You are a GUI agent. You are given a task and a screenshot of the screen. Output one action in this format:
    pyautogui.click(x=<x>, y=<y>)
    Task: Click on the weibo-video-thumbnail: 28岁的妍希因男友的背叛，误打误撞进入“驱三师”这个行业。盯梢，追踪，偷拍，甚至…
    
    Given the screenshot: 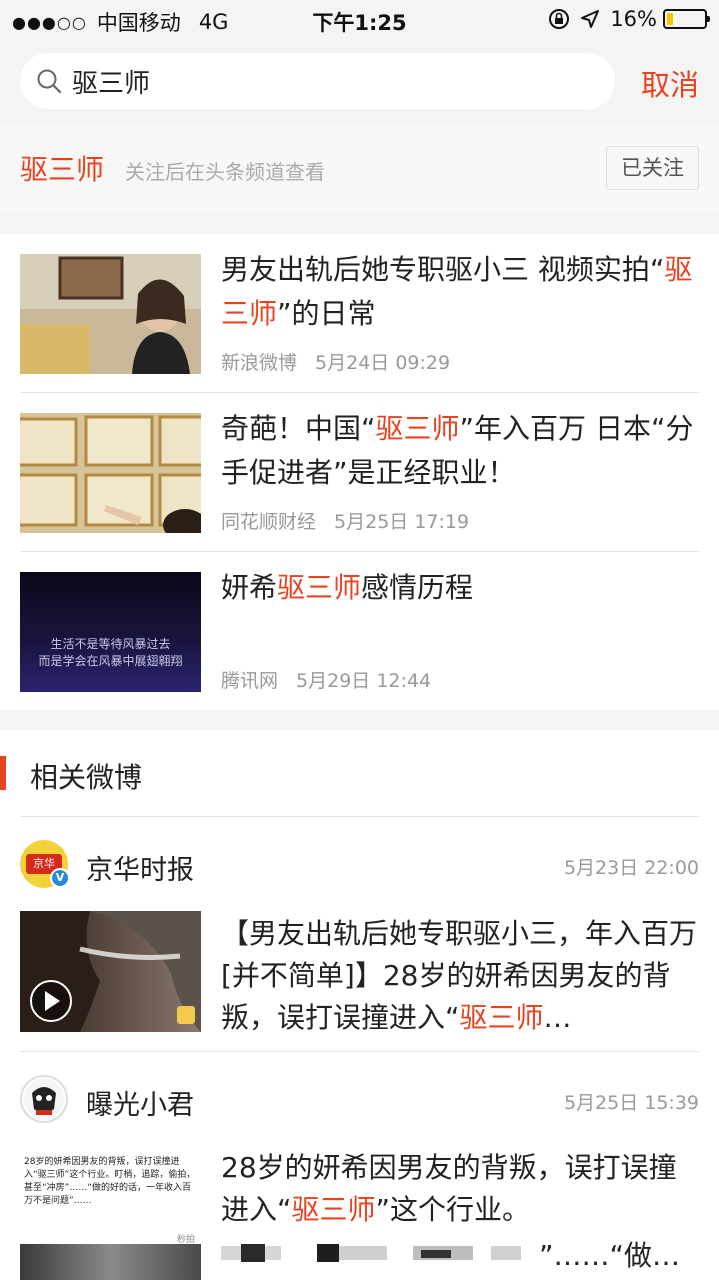 What is the action you would take?
    pyautogui.click(x=110, y=1213)
    